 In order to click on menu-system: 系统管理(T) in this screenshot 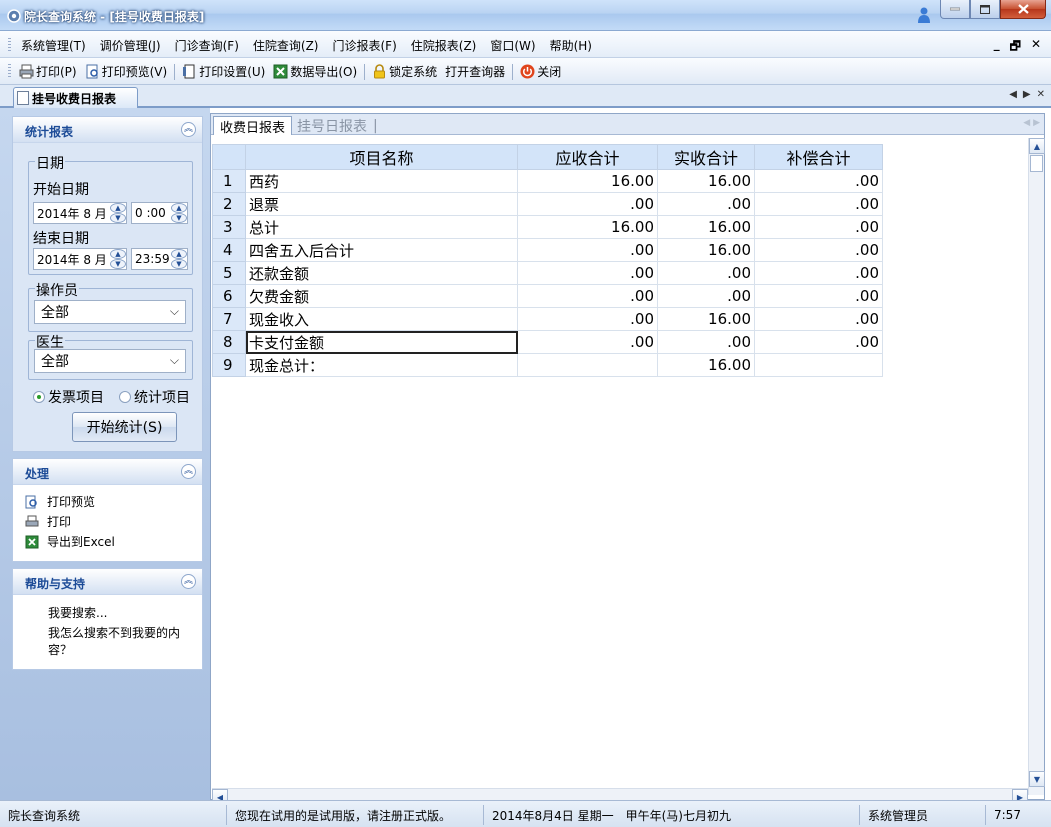, I will do `click(53, 45)`.